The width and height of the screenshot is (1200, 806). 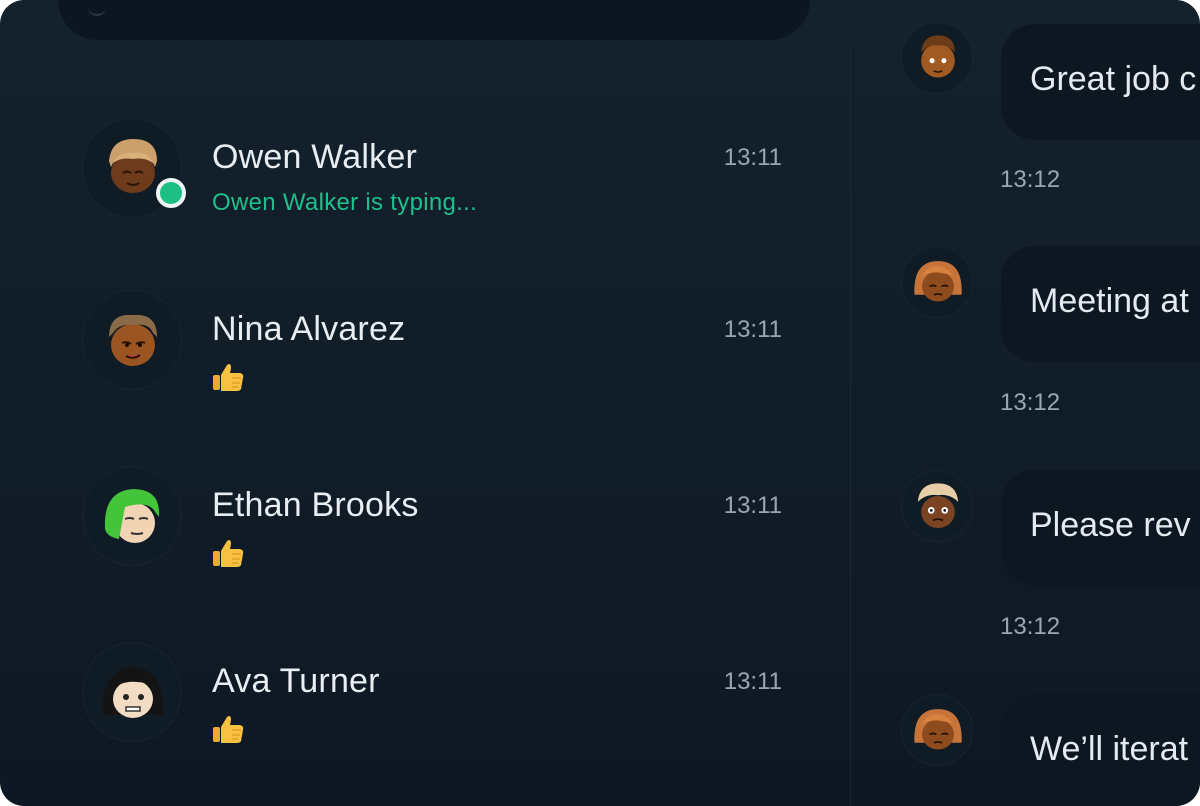 What do you see at coordinates (1113, 79) in the screenshot?
I see `message-text: Great job c` at bounding box center [1113, 79].